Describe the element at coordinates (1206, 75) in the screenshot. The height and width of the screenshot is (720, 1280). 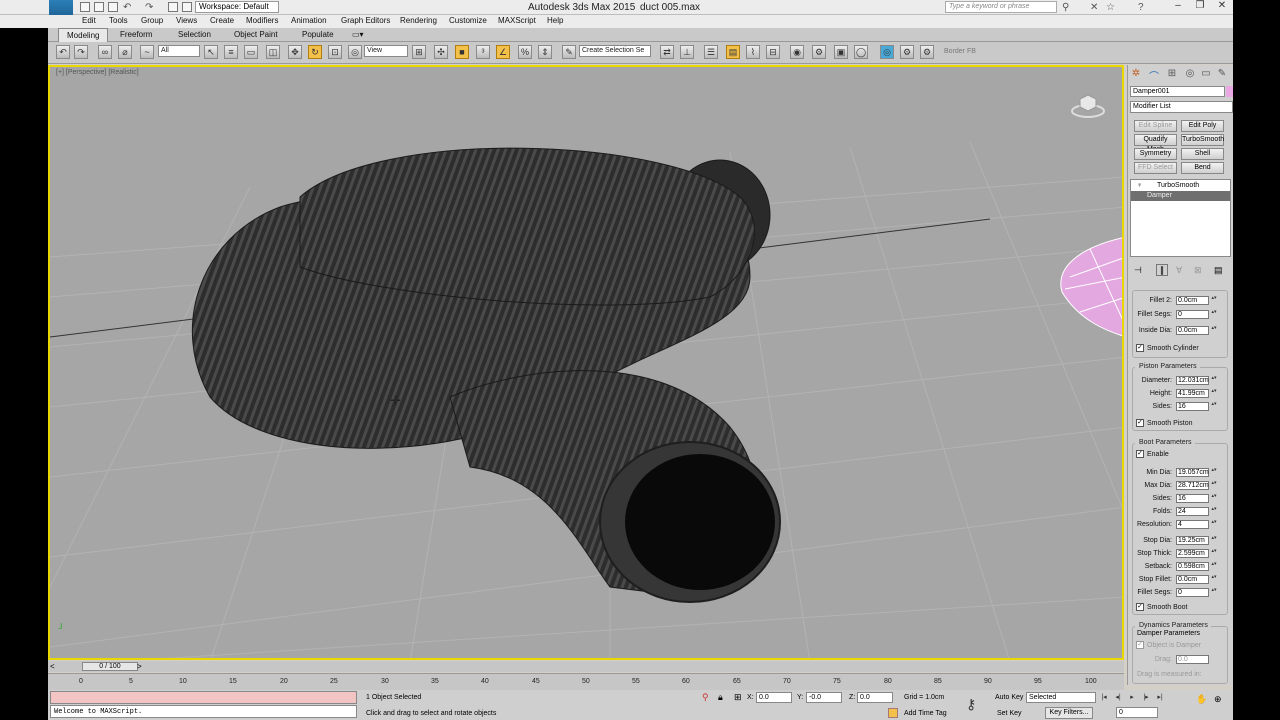
I see `display-tab-icon: ▭` at that location.